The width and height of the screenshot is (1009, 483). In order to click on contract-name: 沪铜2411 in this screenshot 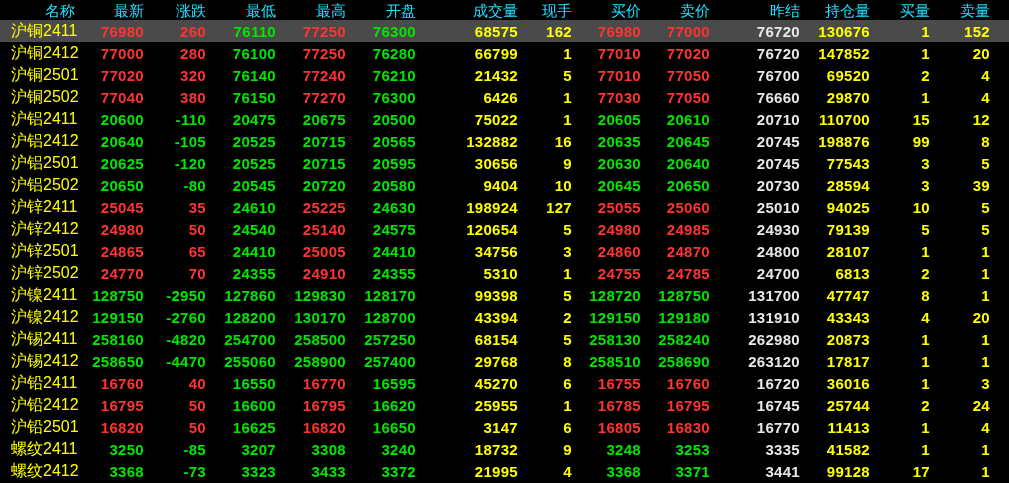, I will do `click(44, 31)`.